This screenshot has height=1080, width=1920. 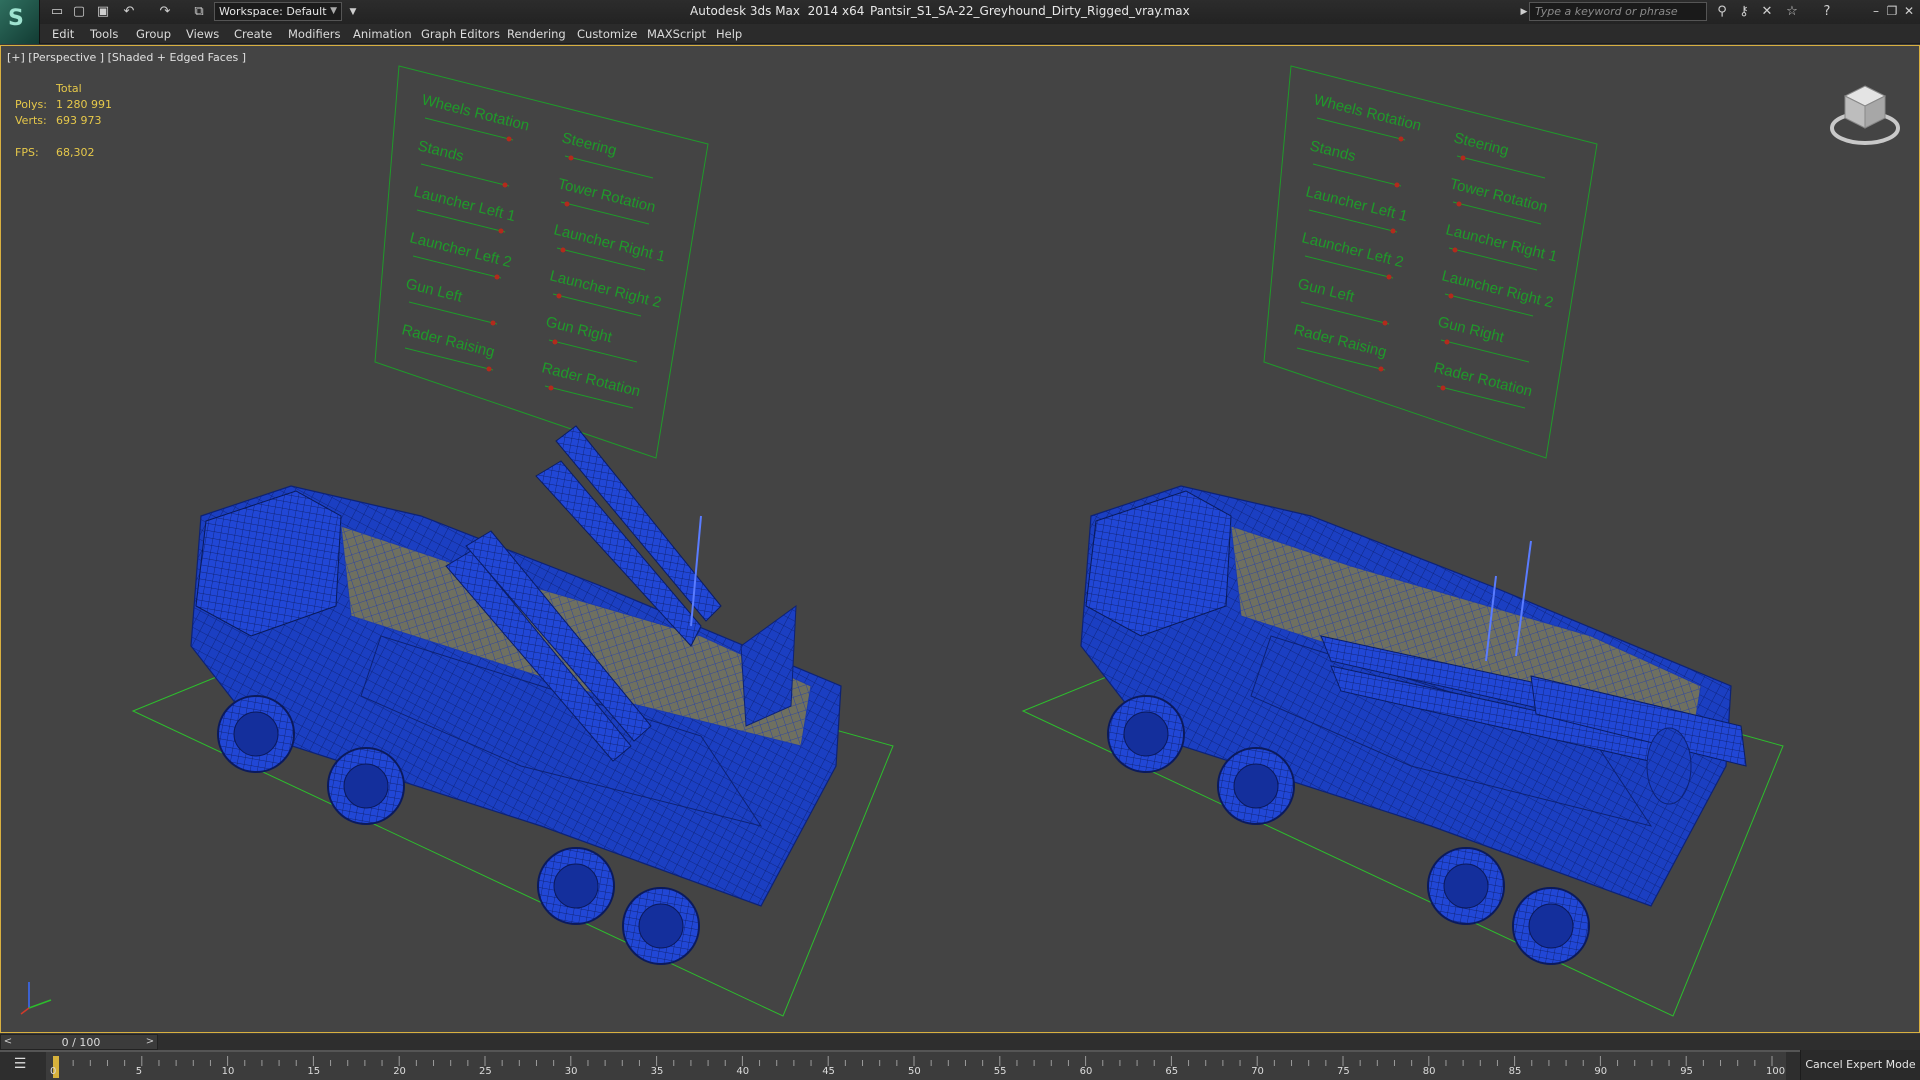 I want to click on menu-animation: Animation, so click(x=382, y=34).